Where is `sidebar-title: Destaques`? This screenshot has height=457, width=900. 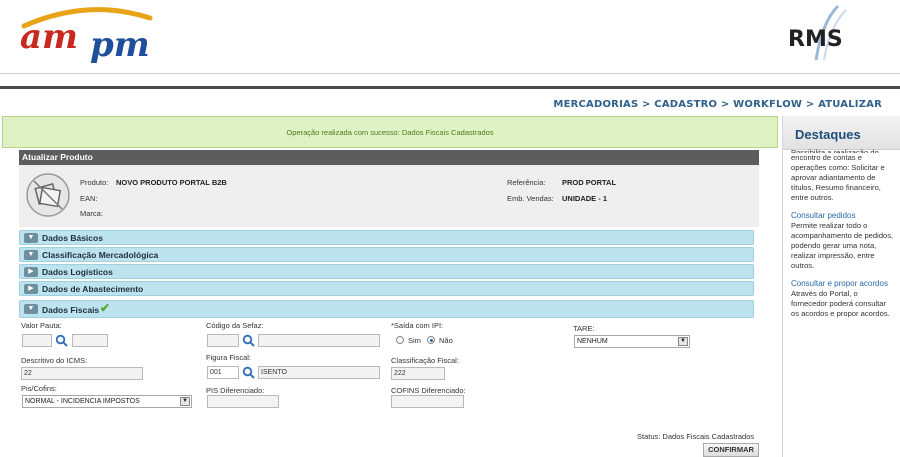 sidebar-title: Destaques is located at coordinates (841, 133).